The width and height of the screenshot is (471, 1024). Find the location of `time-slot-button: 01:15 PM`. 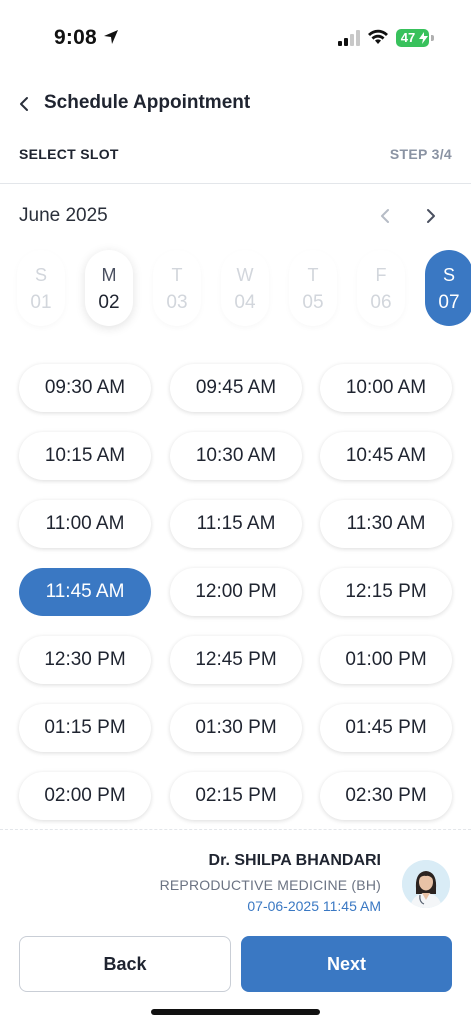

time-slot-button: 01:15 PM is located at coordinates (85, 728).